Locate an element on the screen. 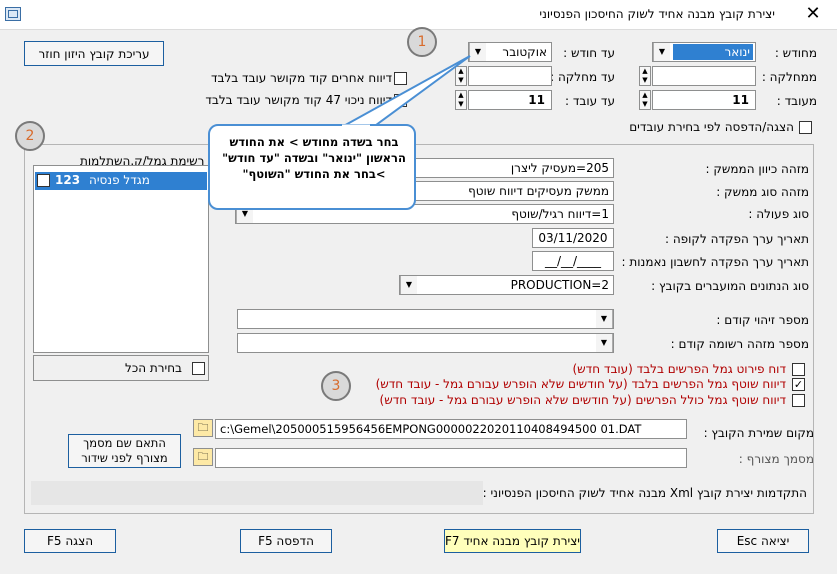 This screenshot has height=574, width=837. step-badge-2: 2 is located at coordinates (30, 136).